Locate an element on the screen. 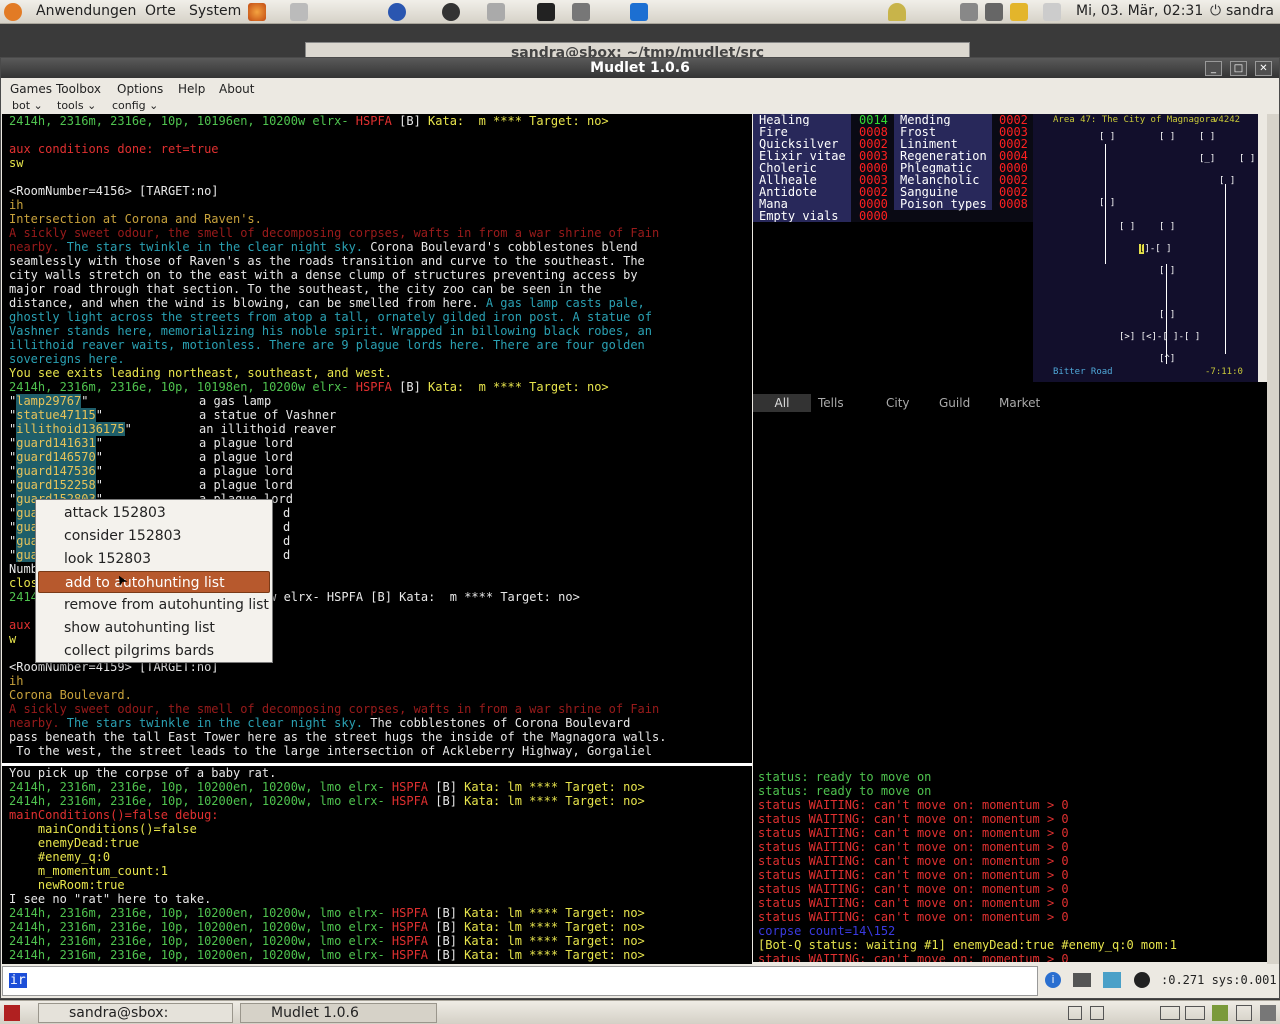 This screenshot has width=1280, height=1024. command-input: ir is located at coordinates (520, 981).